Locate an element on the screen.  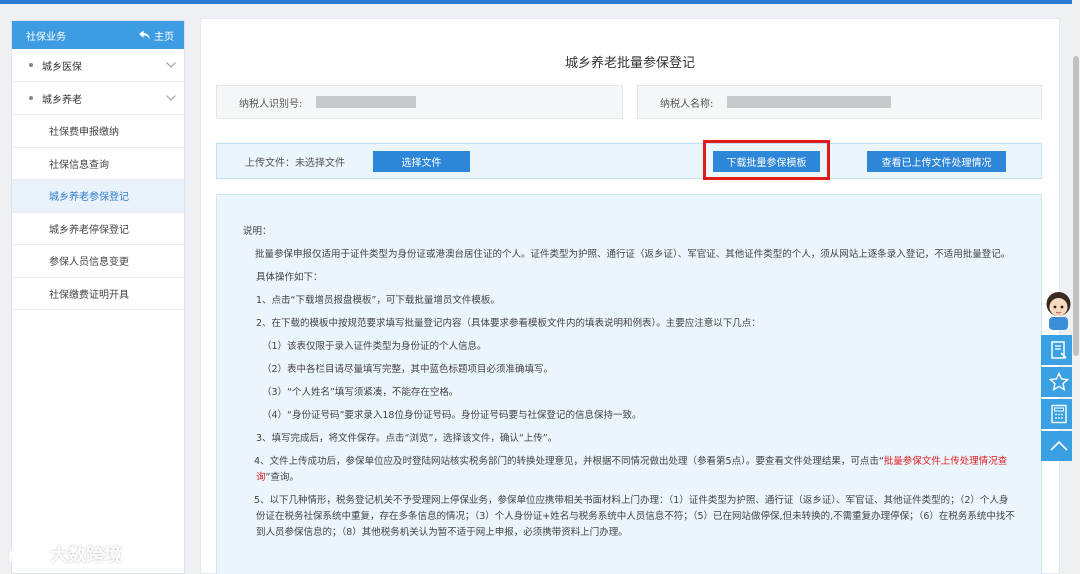
scrollbar-thumb is located at coordinates (1076, 206).